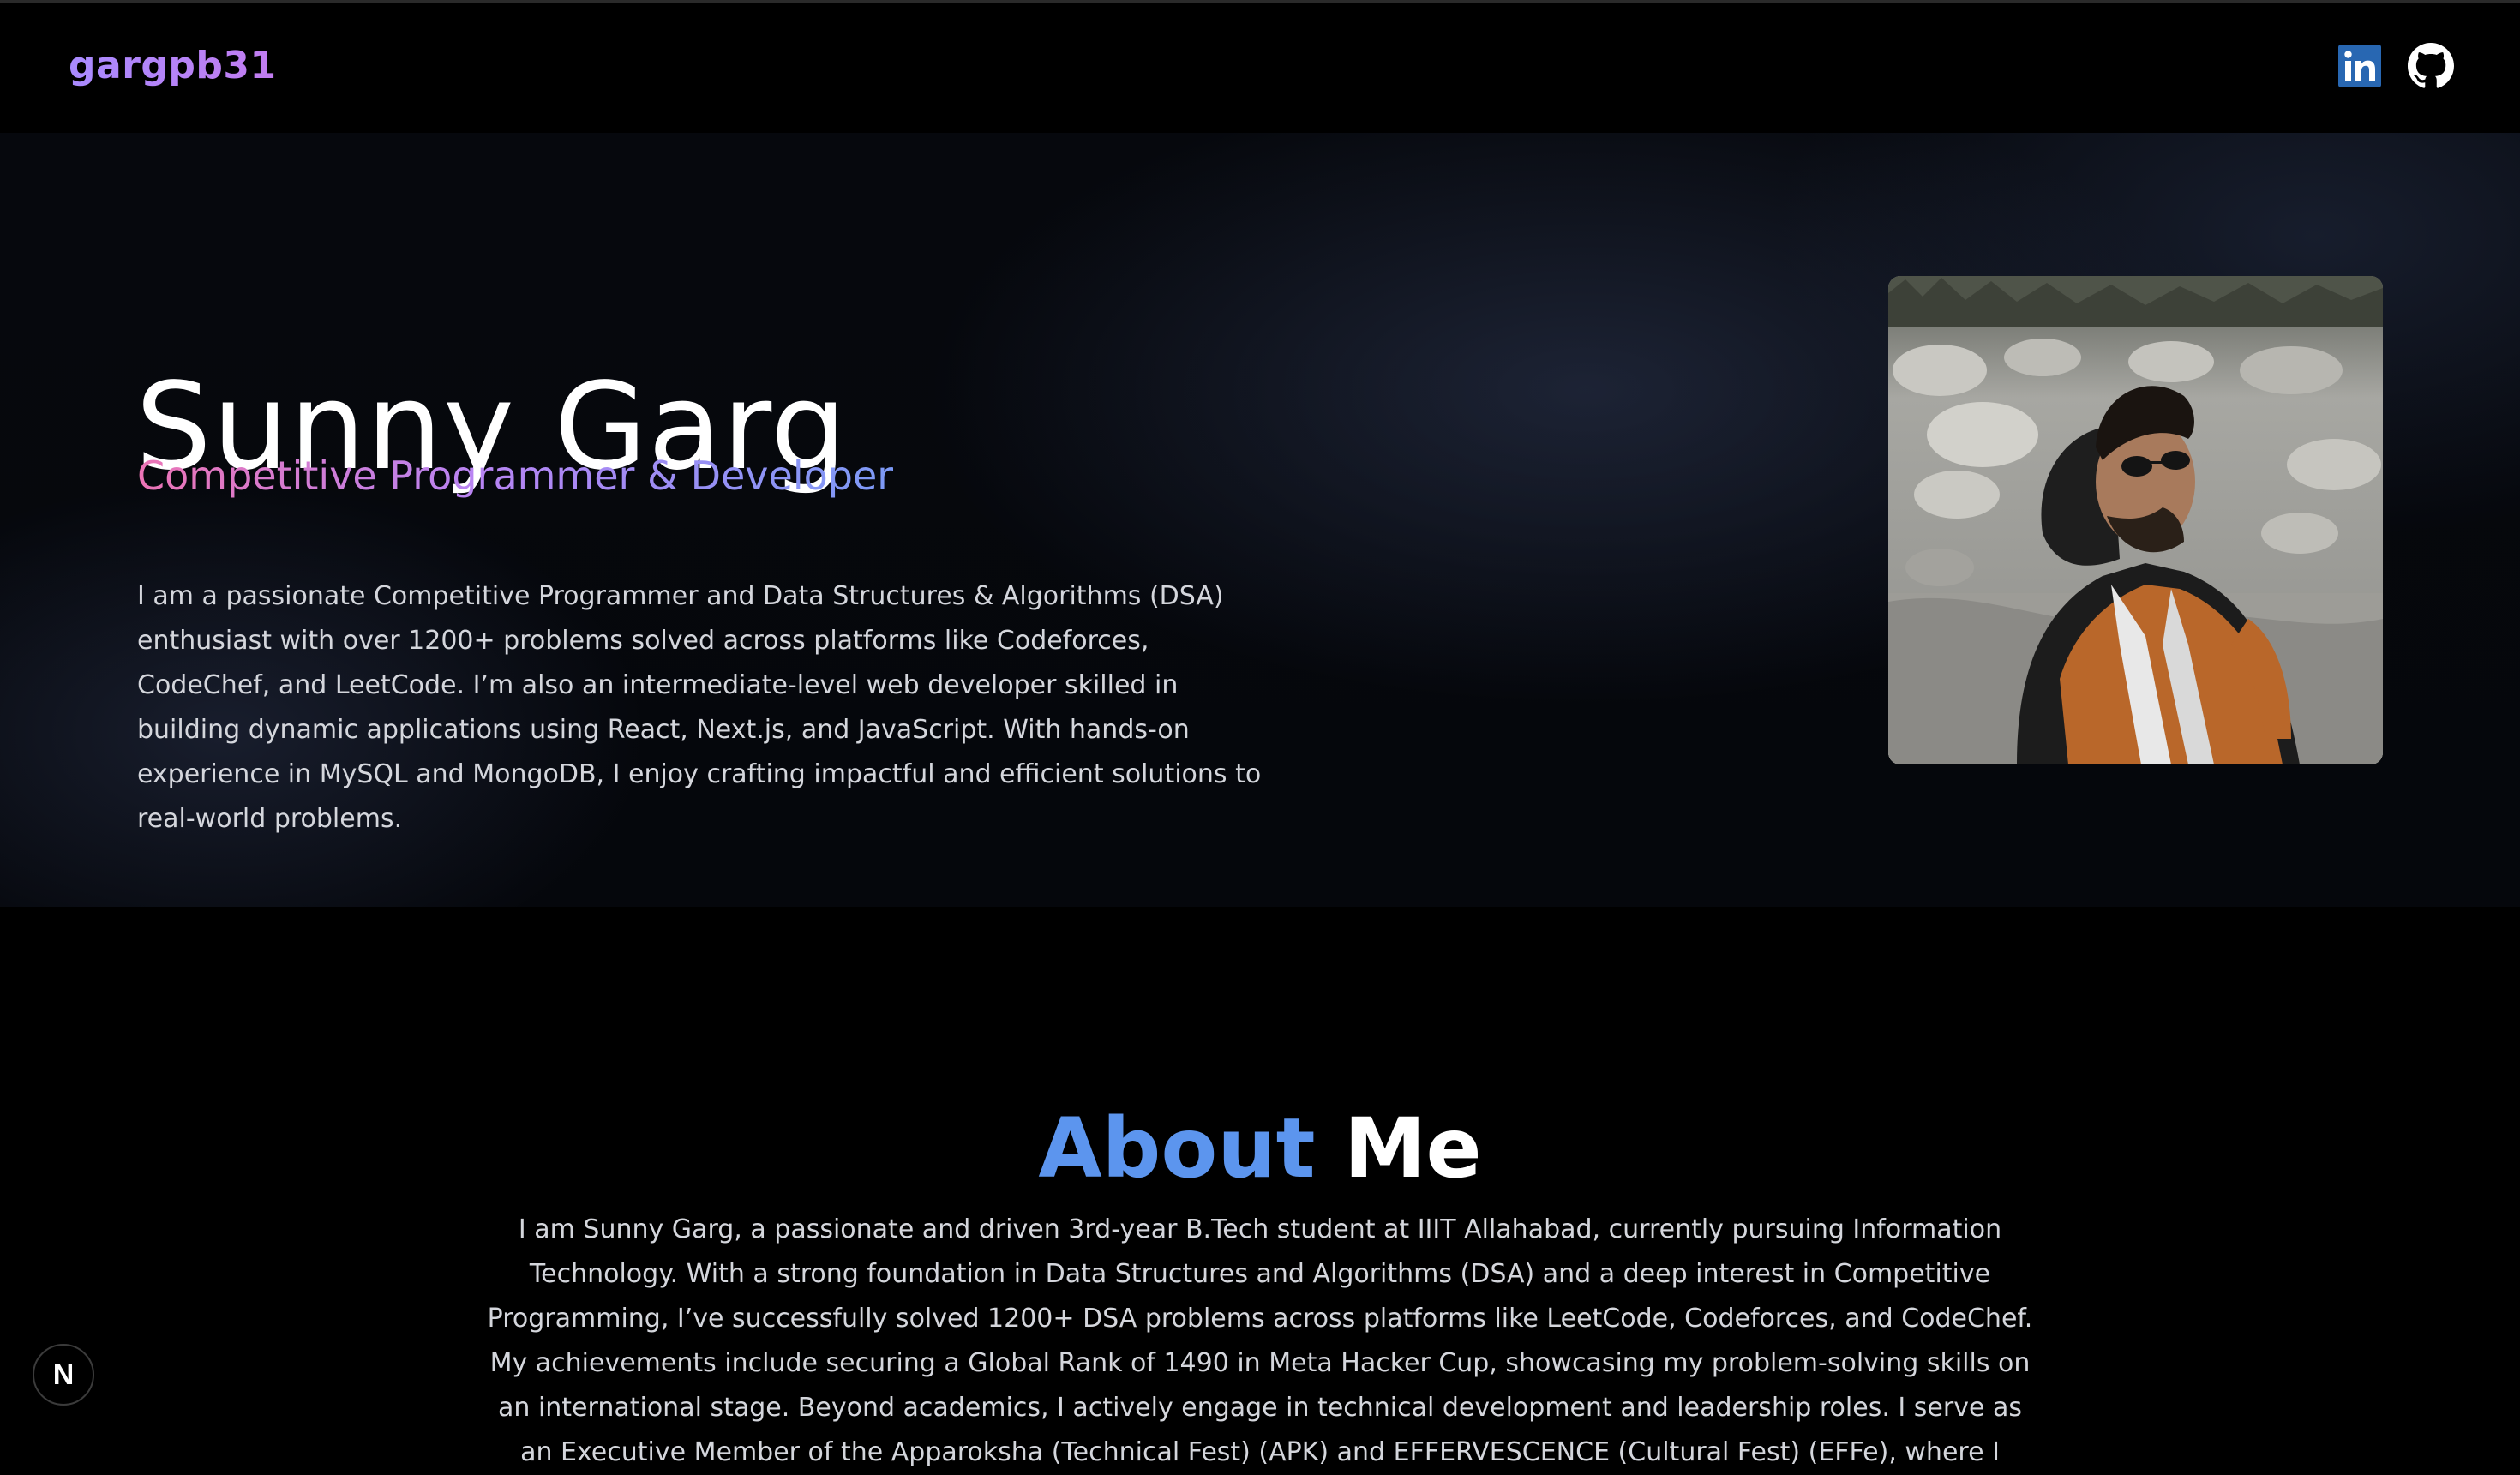 This screenshot has width=2520, height=1475. I want to click on nextjs-dev-icon: N, so click(64, 1375).